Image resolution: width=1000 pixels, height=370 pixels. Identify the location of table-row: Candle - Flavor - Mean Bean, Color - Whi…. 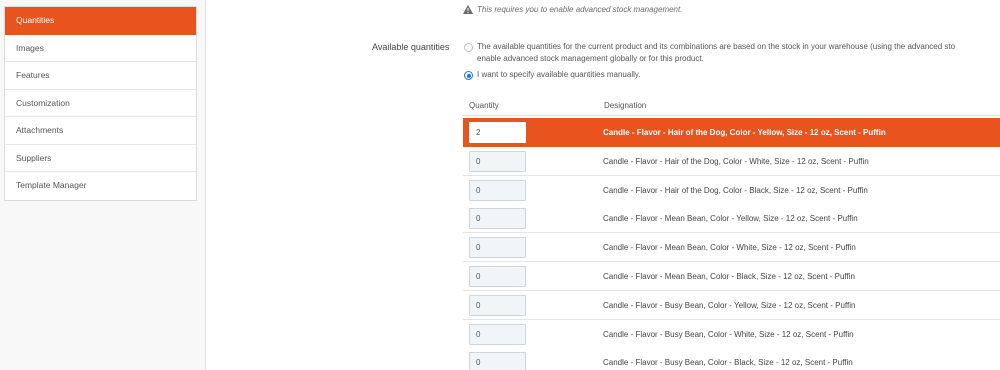
(731, 247).